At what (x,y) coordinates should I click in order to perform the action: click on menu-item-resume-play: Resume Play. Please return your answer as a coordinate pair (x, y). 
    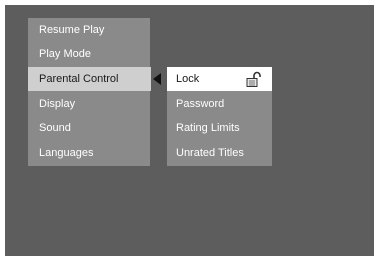
    Looking at the image, I should click on (89, 30).